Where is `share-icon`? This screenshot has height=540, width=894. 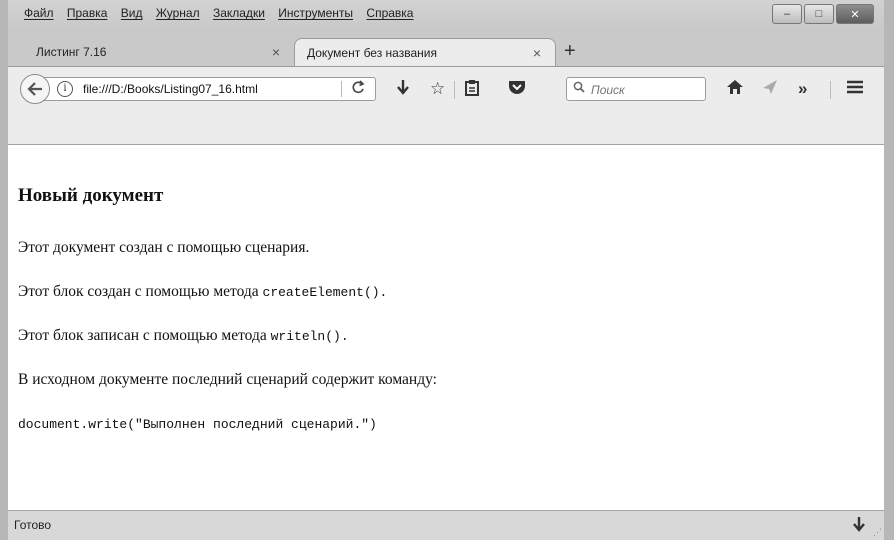
share-icon is located at coordinates (770, 89).